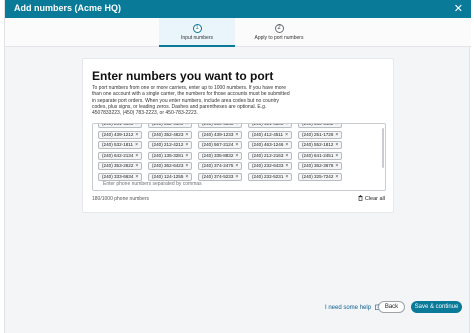  I want to click on number-chip: (240) 532-1811 ×, so click(120, 145).